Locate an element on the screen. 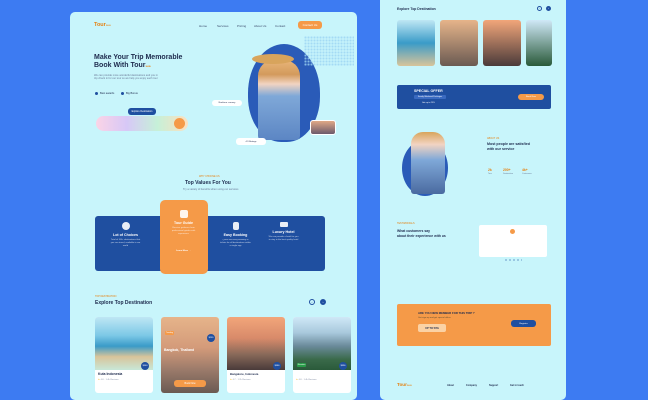 This screenshot has width=648, height=400. stat-2-label: Destination is located at coordinates (508, 174).